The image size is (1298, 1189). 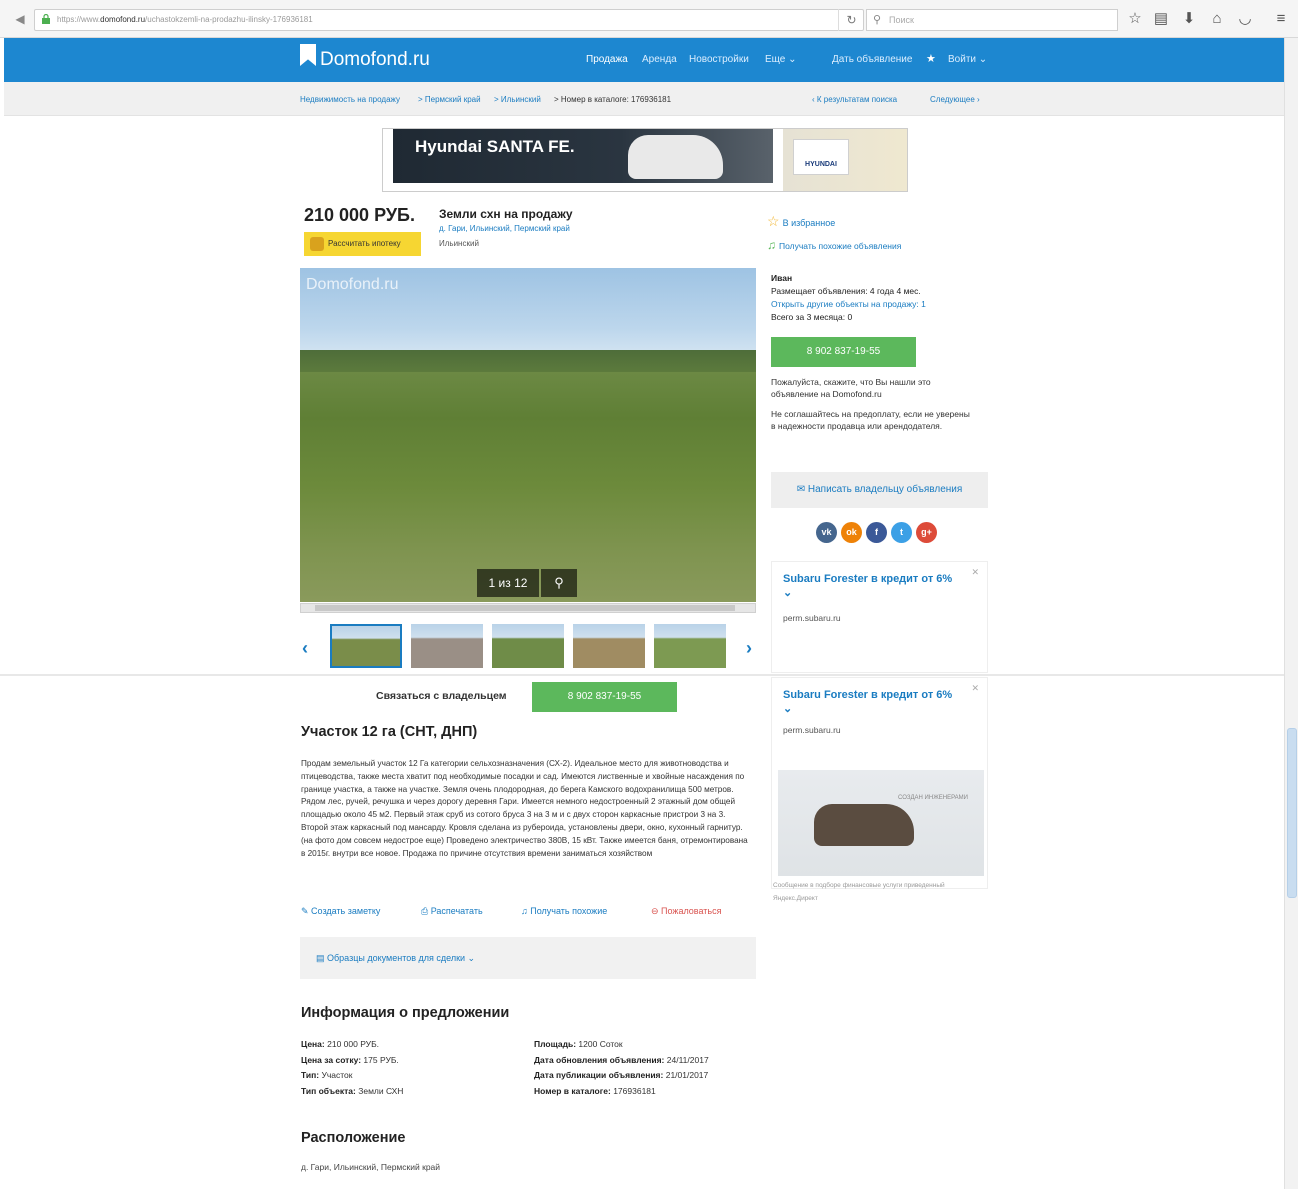 I want to click on gallery-scrollbar, so click(x=528, y=608).